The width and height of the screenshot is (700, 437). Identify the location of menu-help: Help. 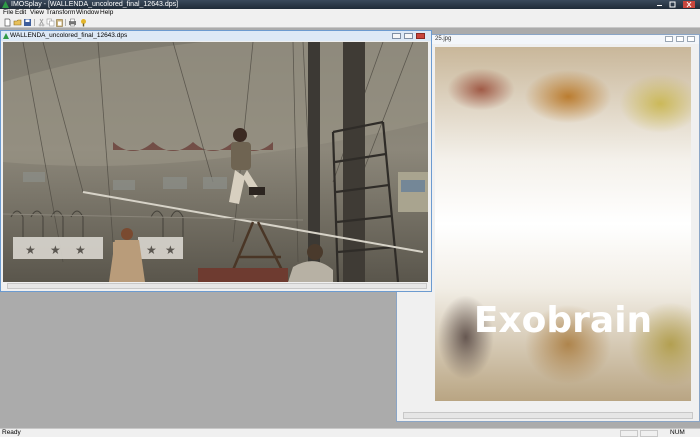
(106, 13).